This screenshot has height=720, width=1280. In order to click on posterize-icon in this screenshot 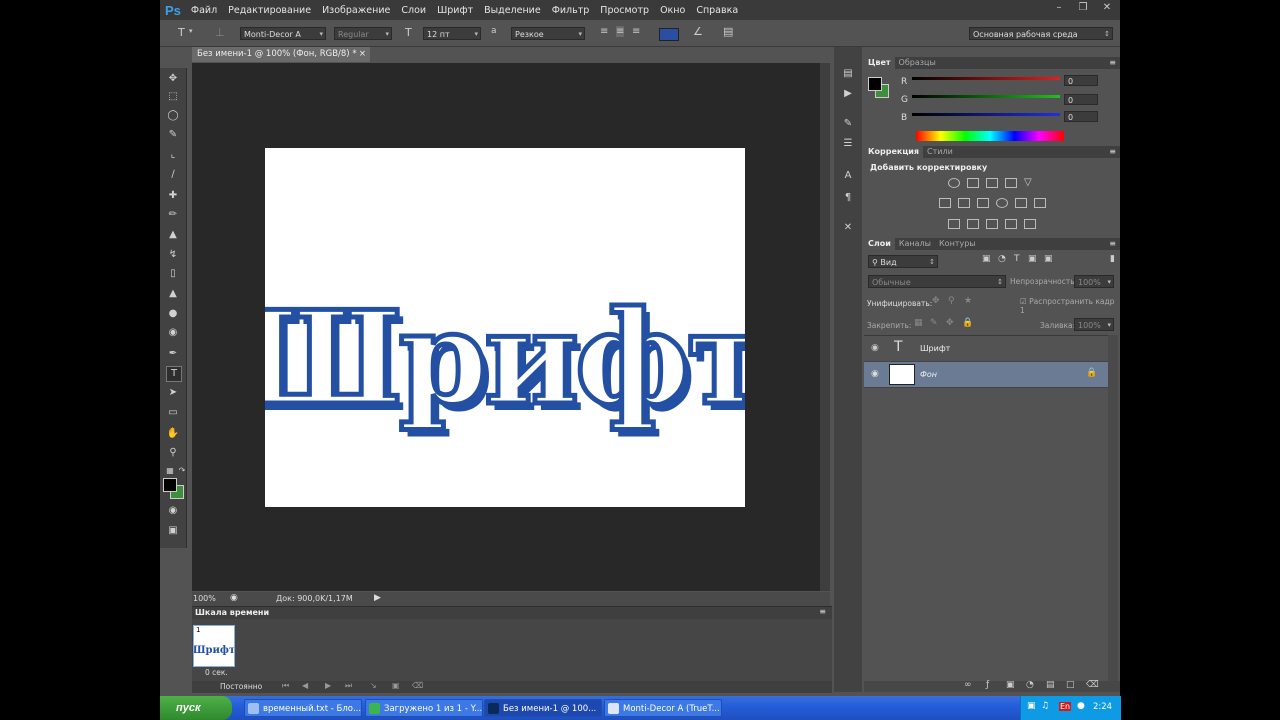, I will do `click(973, 224)`.